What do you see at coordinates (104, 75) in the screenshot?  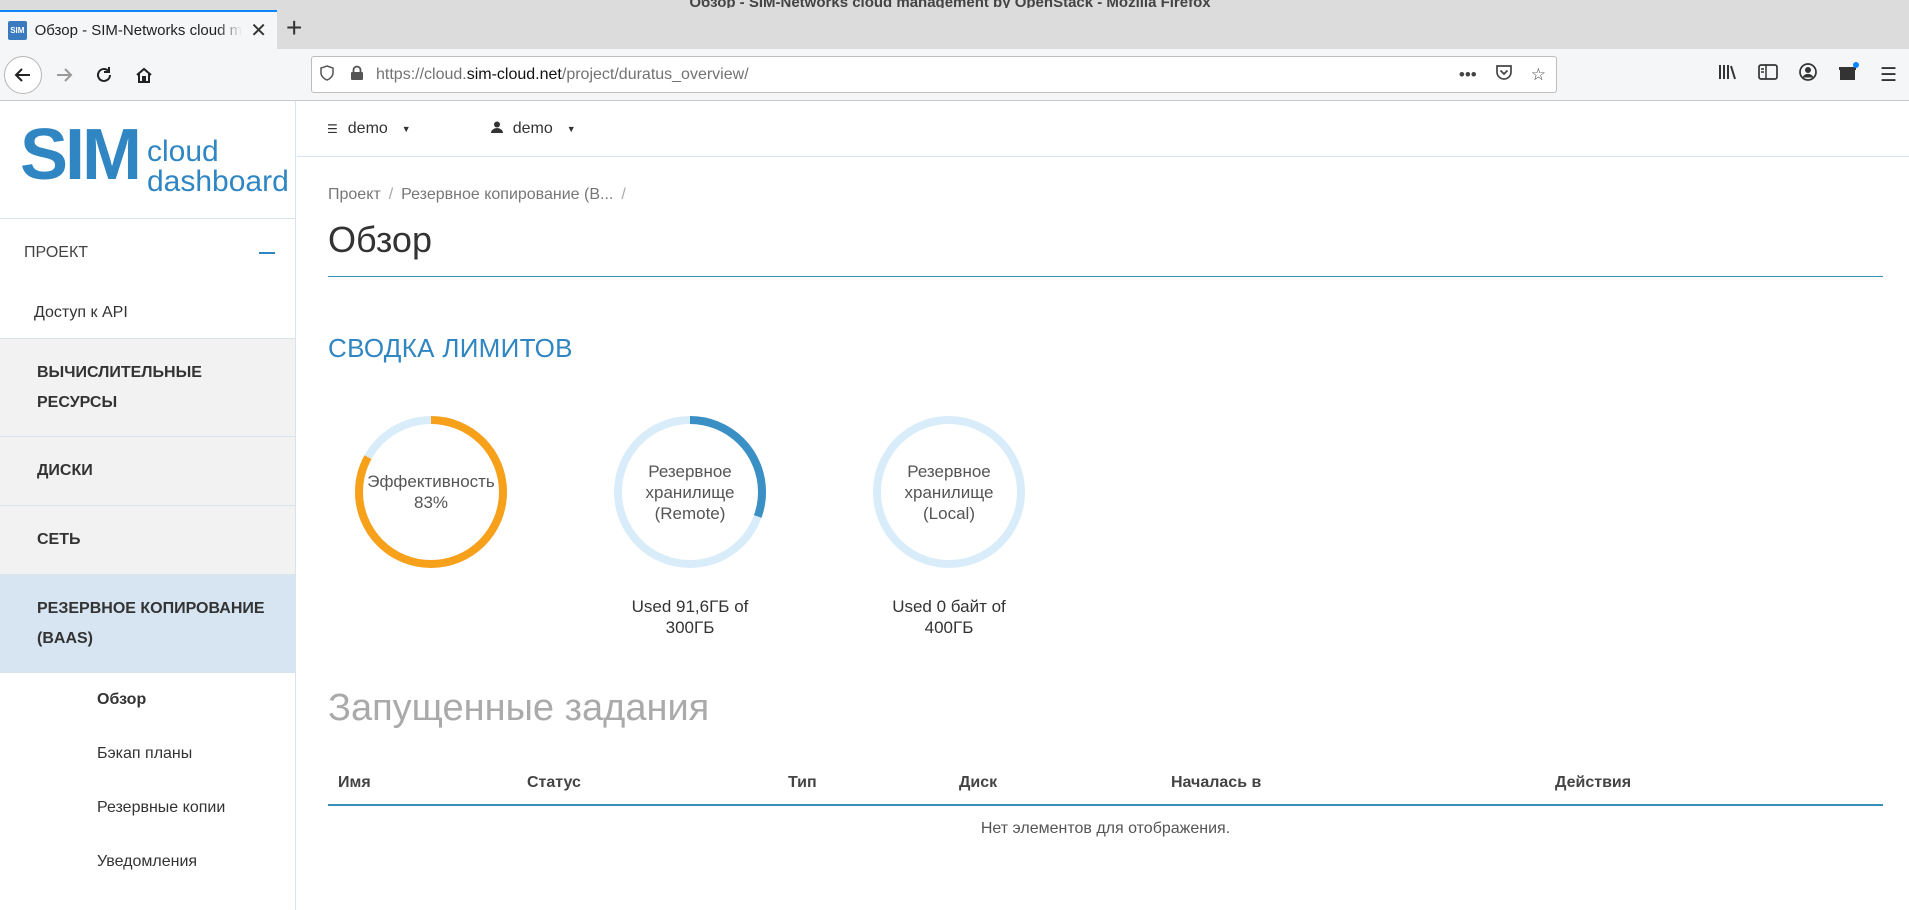 I see `reload-icon` at bounding box center [104, 75].